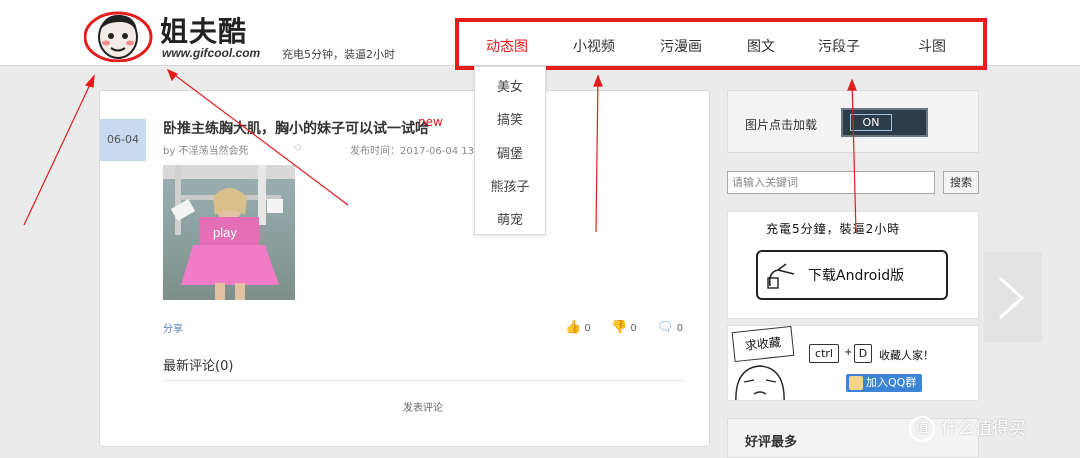 The image size is (1080, 458). I want to click on dropdown-item-funny: 搞笑, so click(510, 118).